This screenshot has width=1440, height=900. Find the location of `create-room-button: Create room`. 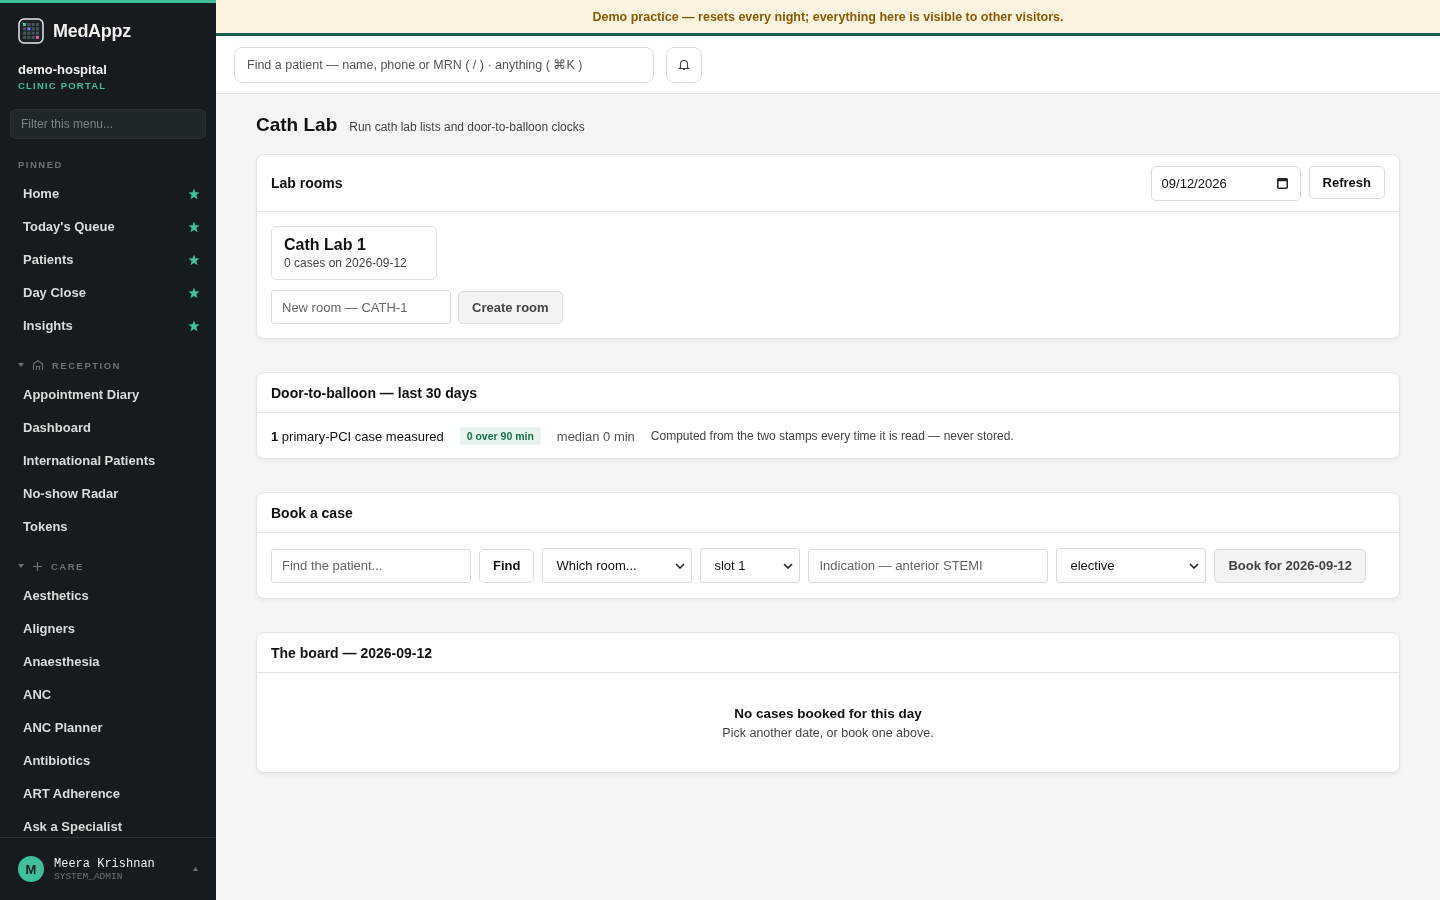

create-room-button: Create room is located at coordinates (510, 307).